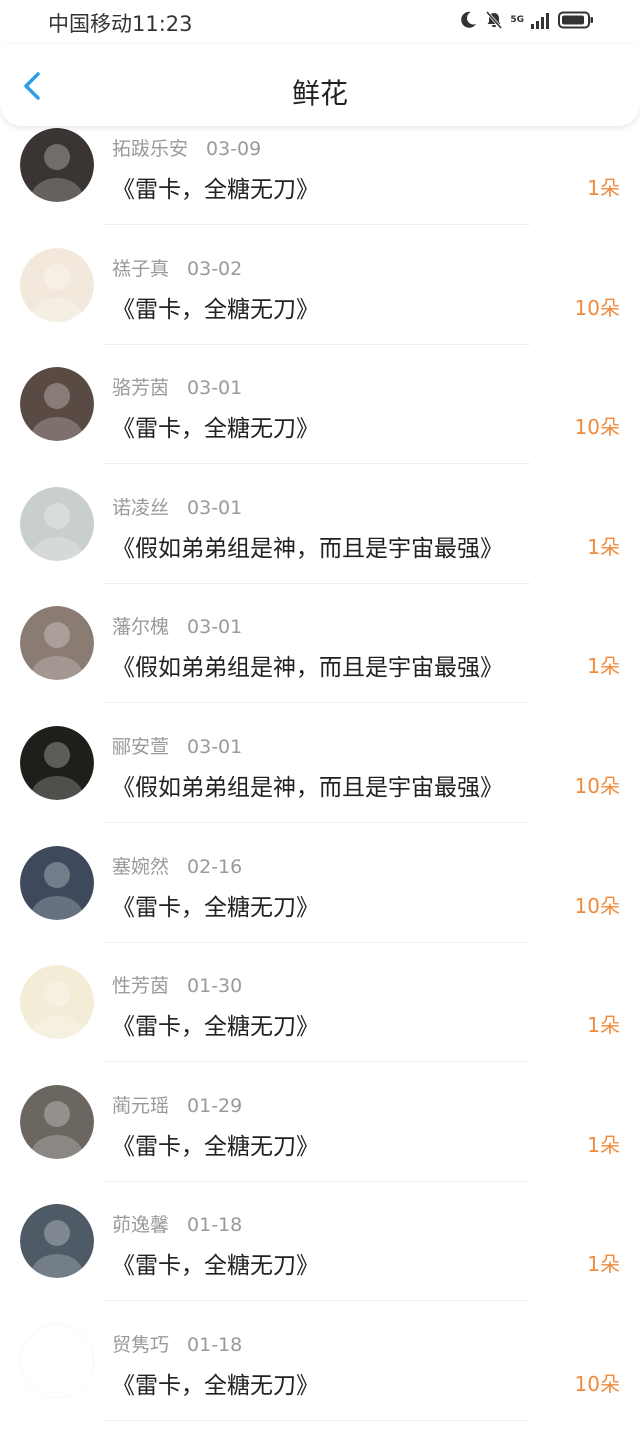 Image resolution: width=640 pixels, height=1442 pixels. Describe the element at coordinates (141, 746) in the screenshot. I see `user-name: 郦安萱` at that location.